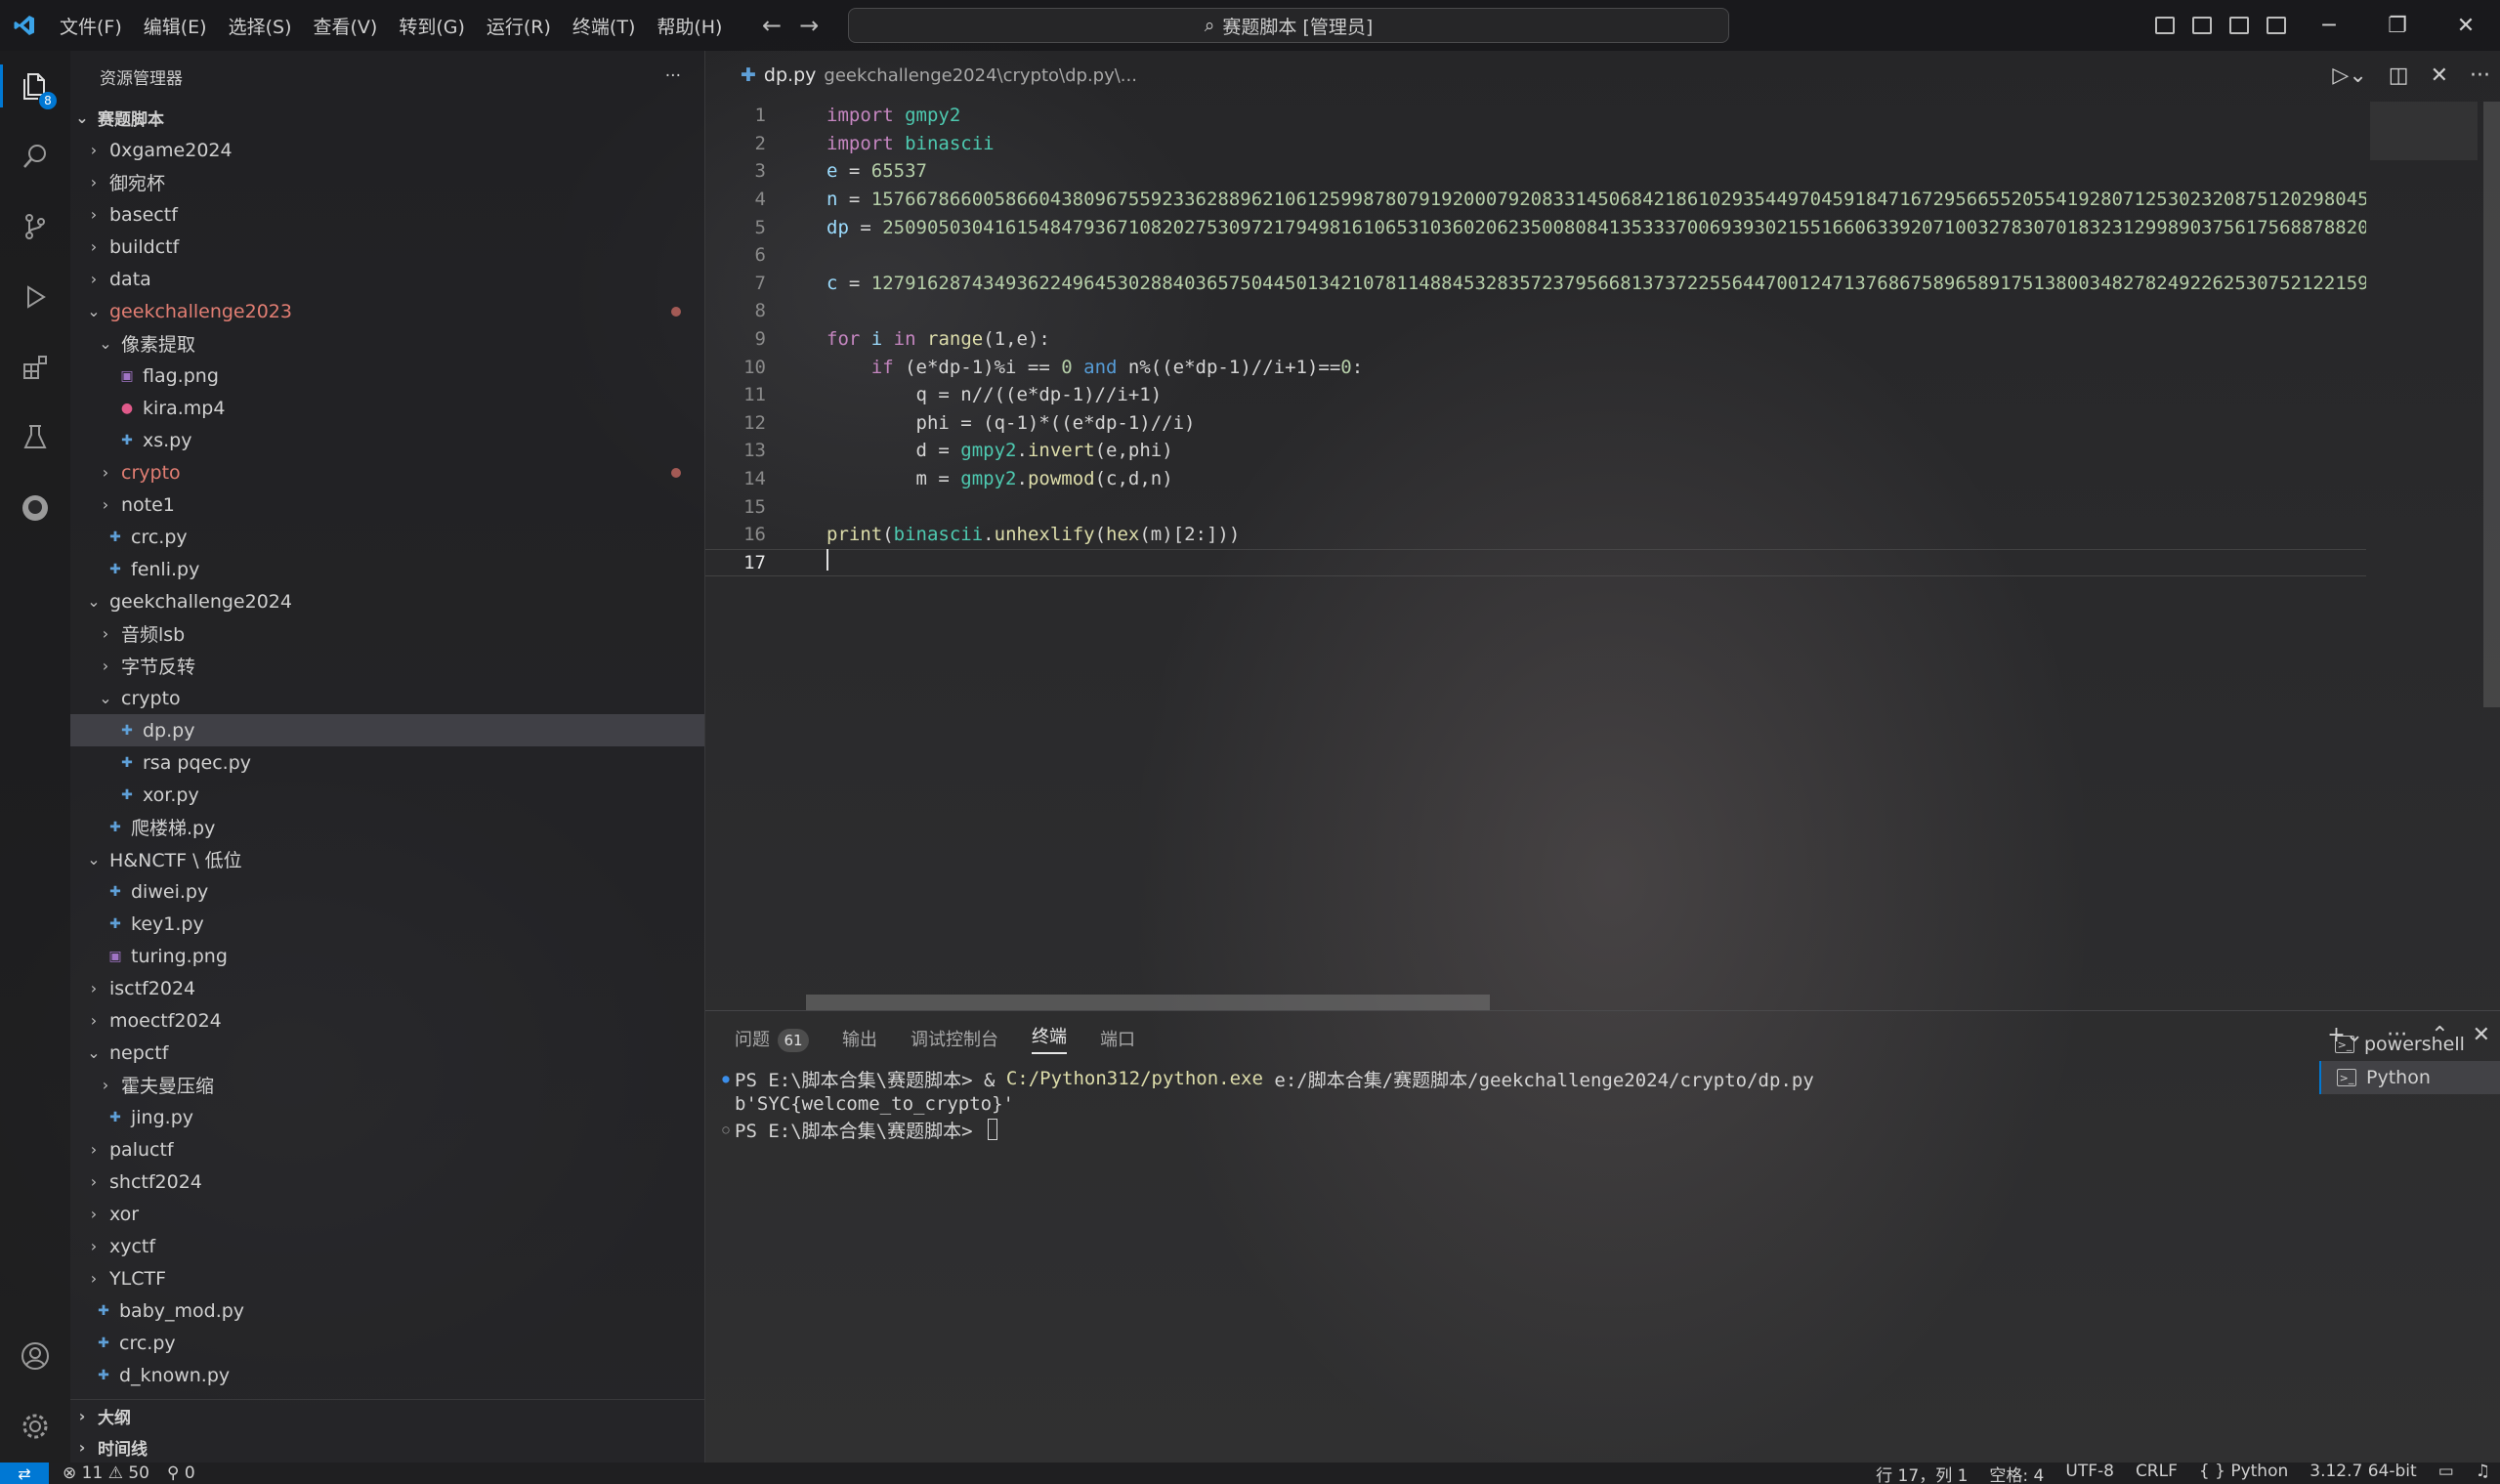 The width and height of the screenshot is (2500, 1484). I want to click on tree-item: › moectf2024, so click(387, 1021).